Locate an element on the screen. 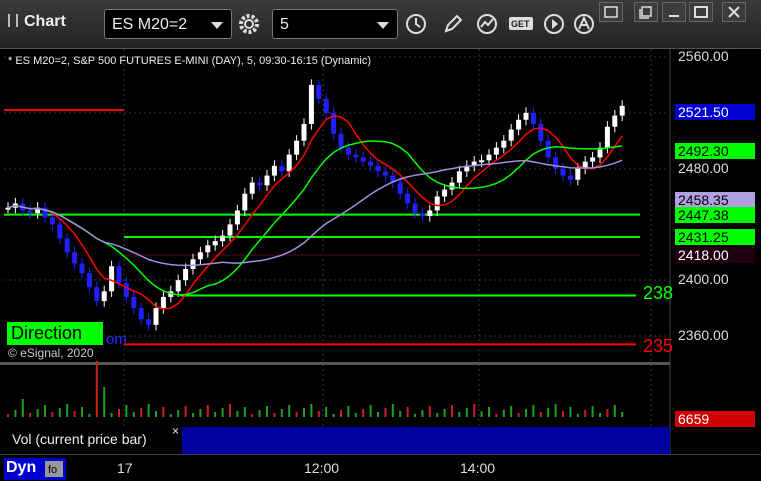 The image size is (761, 481). blue-overlay-text: om is located at coordinates (116, 339).